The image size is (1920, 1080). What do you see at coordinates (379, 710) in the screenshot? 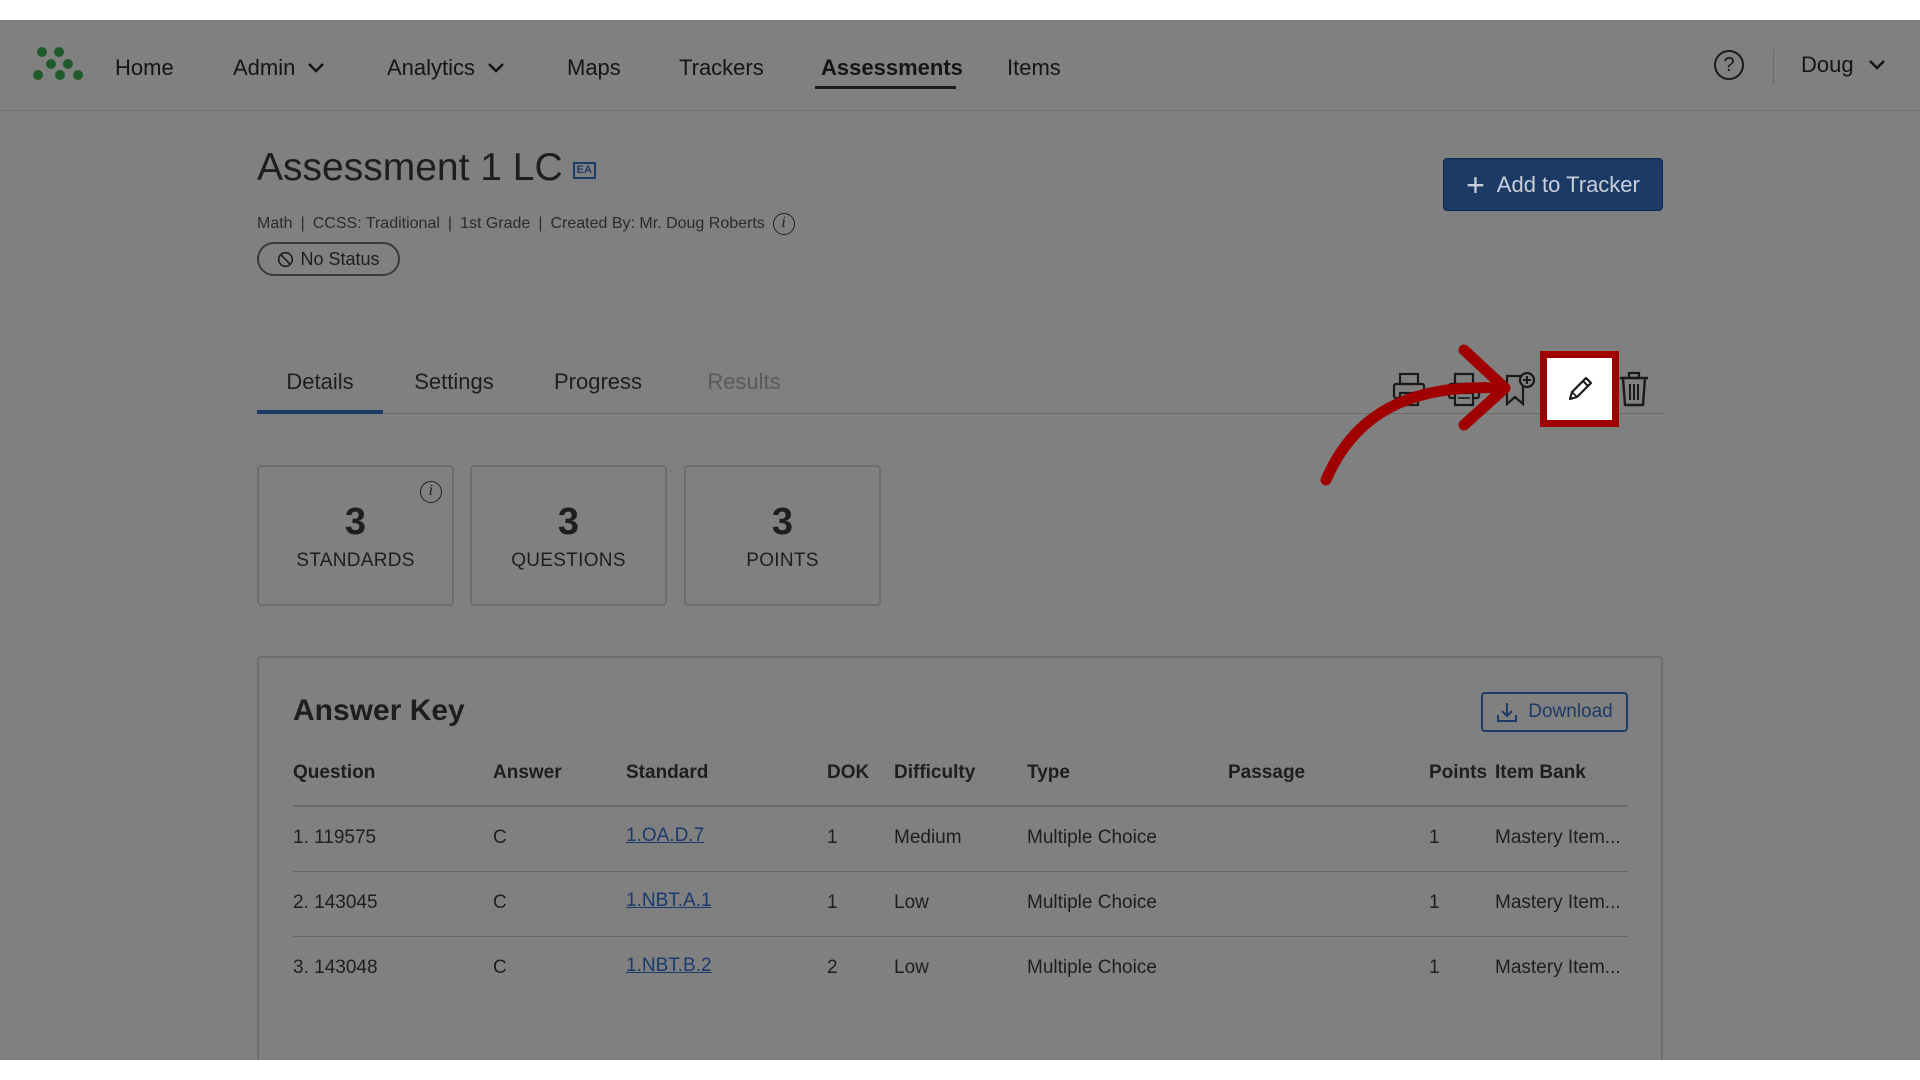
I see `answer-key-title: Answer Key` at bounding box center [379, 710].